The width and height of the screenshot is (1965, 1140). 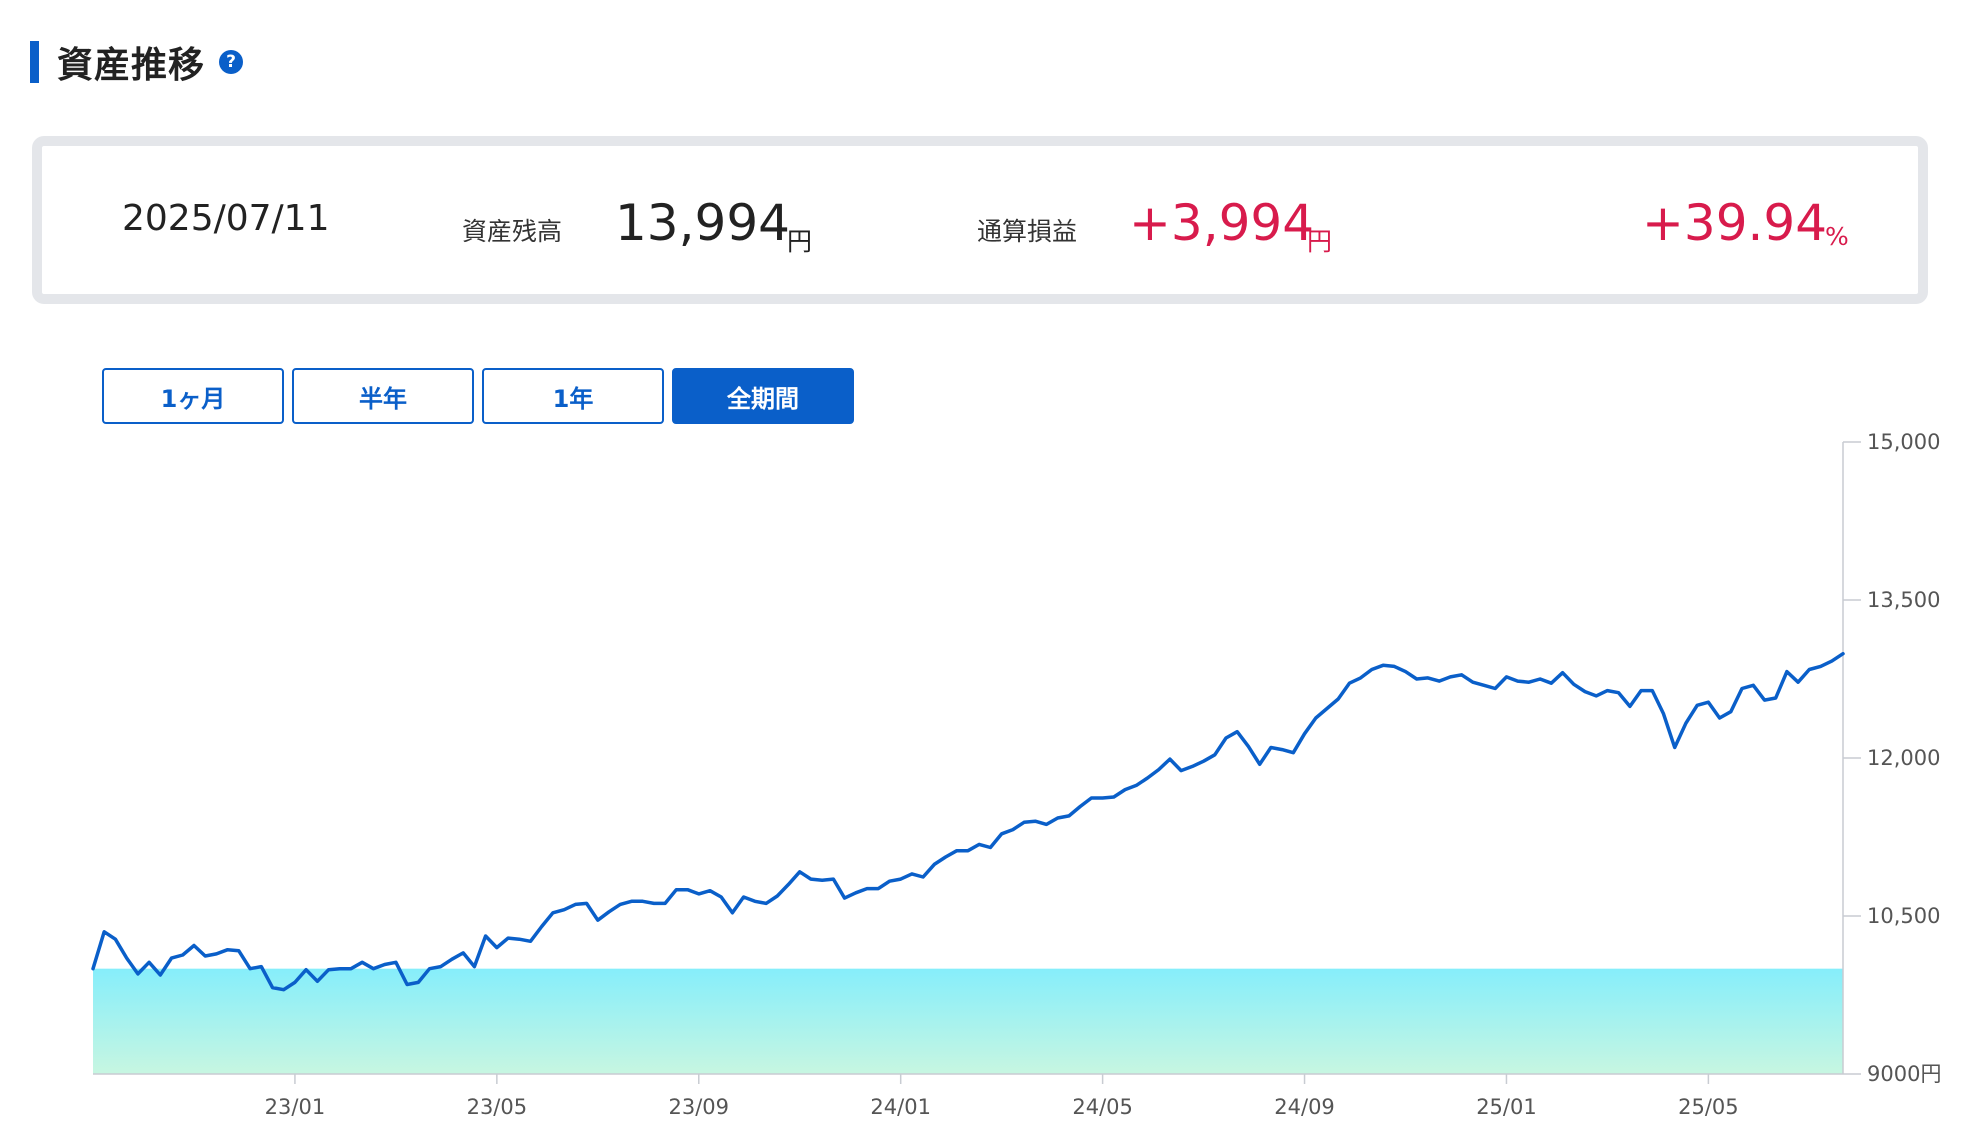 I want to click on x-tick-label: 23/01, so click(x=295, y=1107).